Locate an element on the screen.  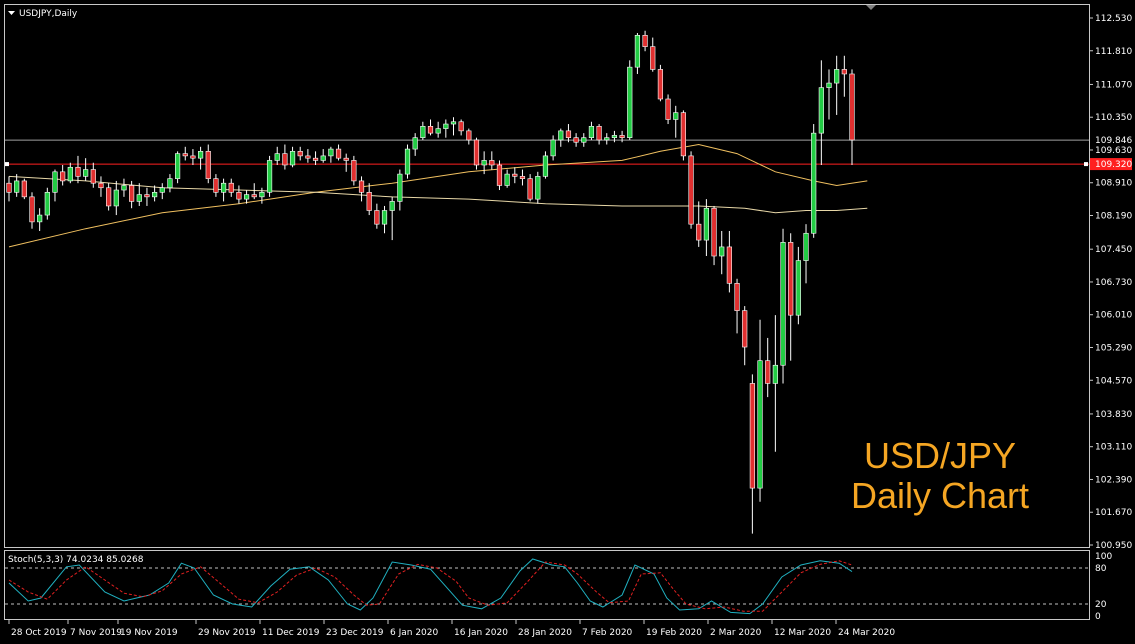
price-axis-label: 106.730 is located at coordinates (1113, 283).